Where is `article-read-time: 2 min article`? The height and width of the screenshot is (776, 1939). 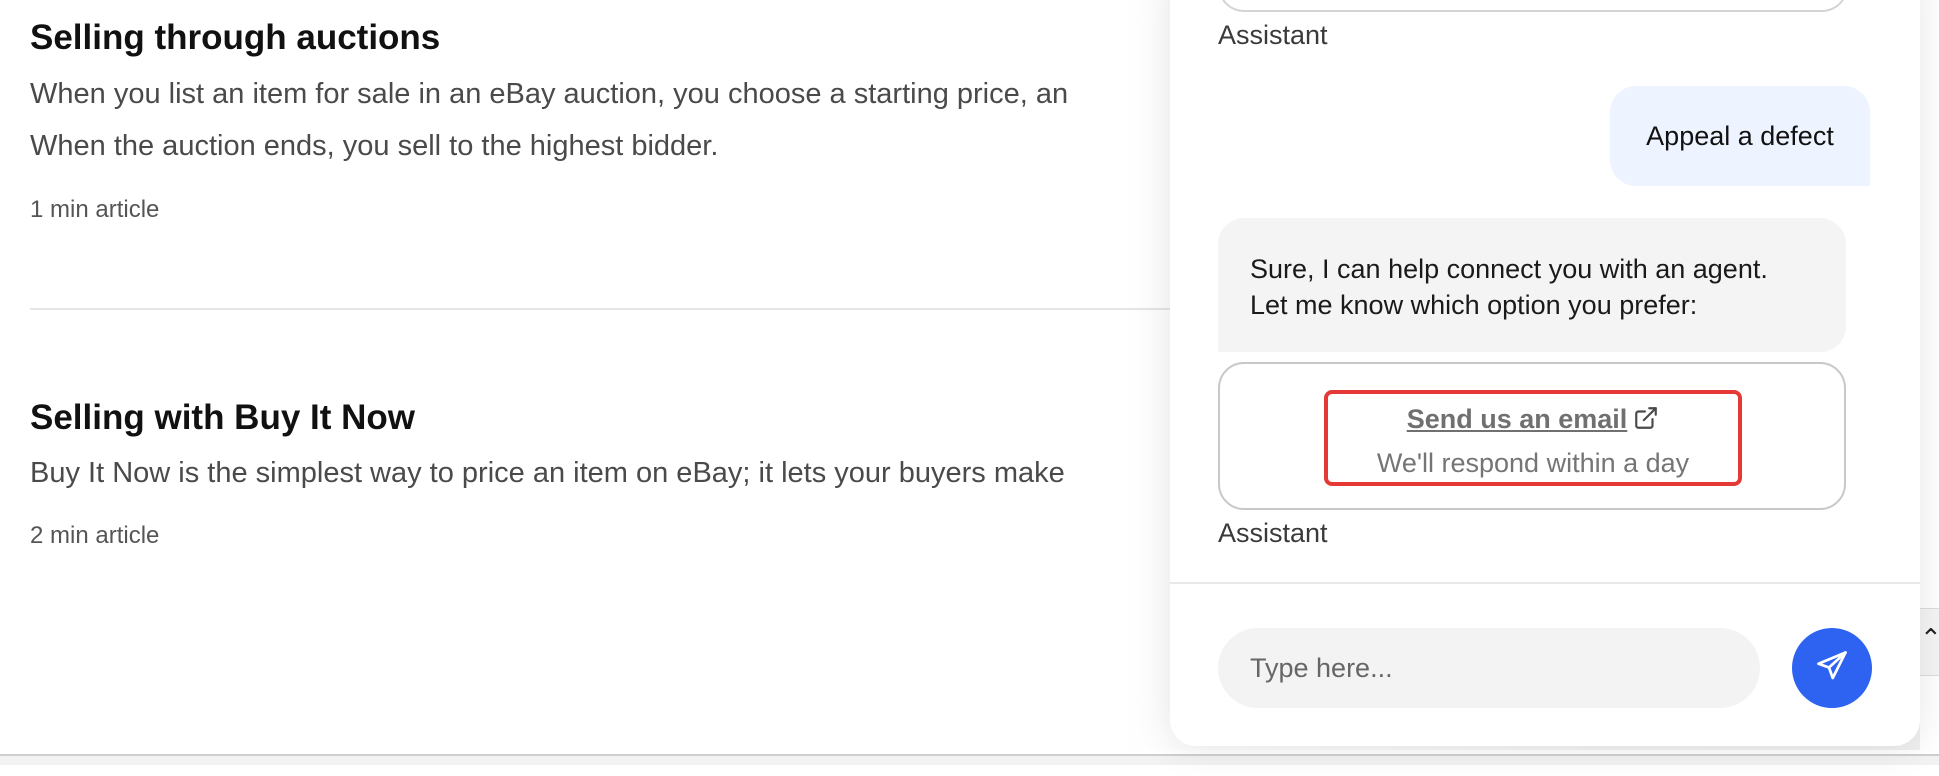
article-read-time: 2 min article is located at coordinates (95, 535).